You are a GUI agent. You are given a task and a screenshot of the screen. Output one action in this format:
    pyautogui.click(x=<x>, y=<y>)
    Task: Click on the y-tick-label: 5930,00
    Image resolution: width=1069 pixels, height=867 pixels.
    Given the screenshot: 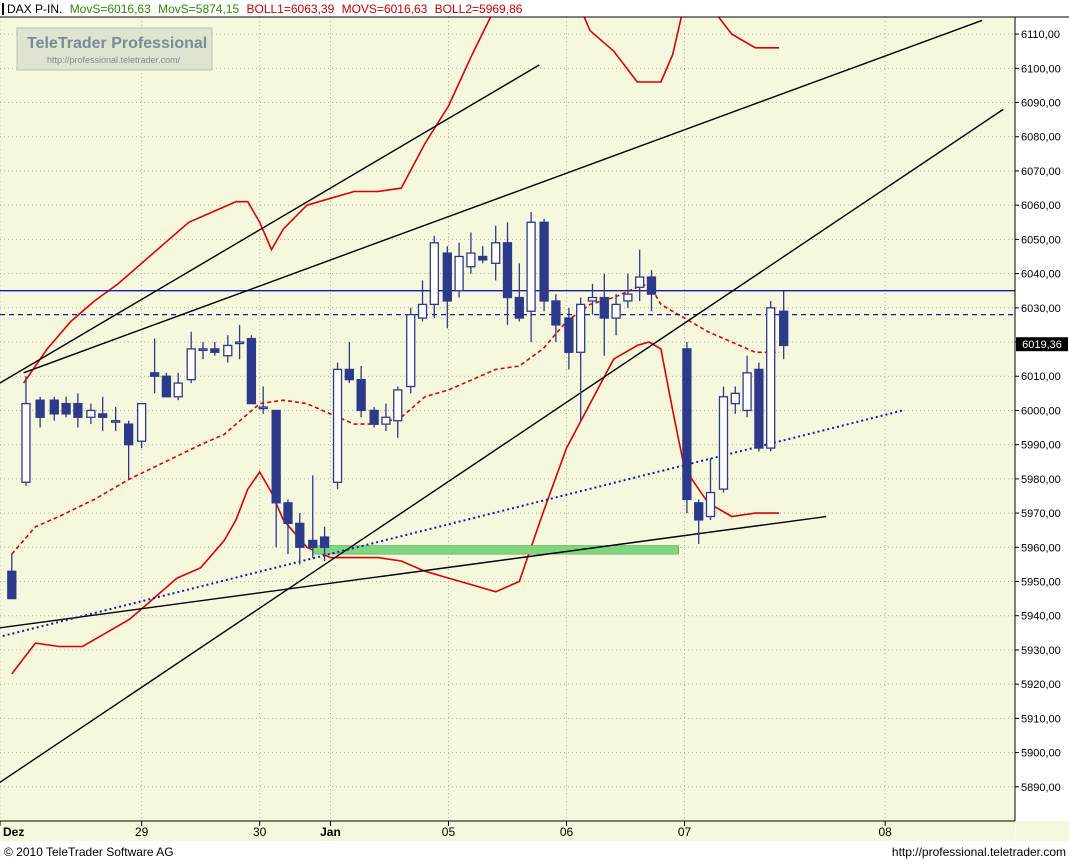 What is the action you would take?
    pyautogui.click(x=1041, y=651)
    